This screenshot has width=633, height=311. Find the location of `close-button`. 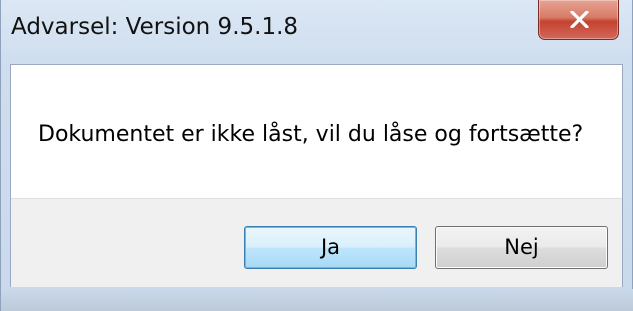

close-button is located at coordinates (578, 20).